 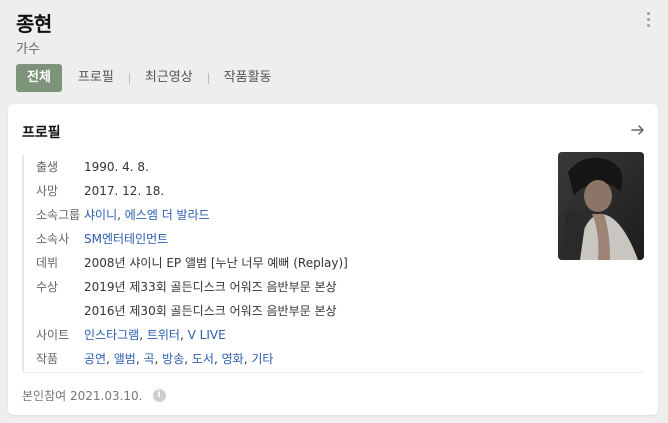 I want to click on debut-label: 데뷔, so click(x=47, y=263).